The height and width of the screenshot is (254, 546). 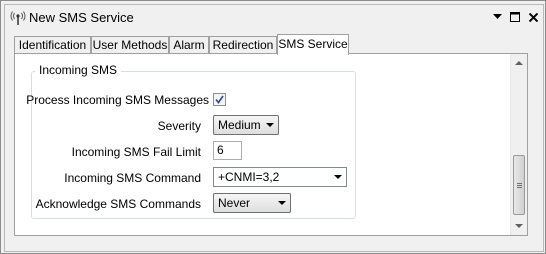 I want to click on tab-identification: Identification, so click(x=52, y=44).